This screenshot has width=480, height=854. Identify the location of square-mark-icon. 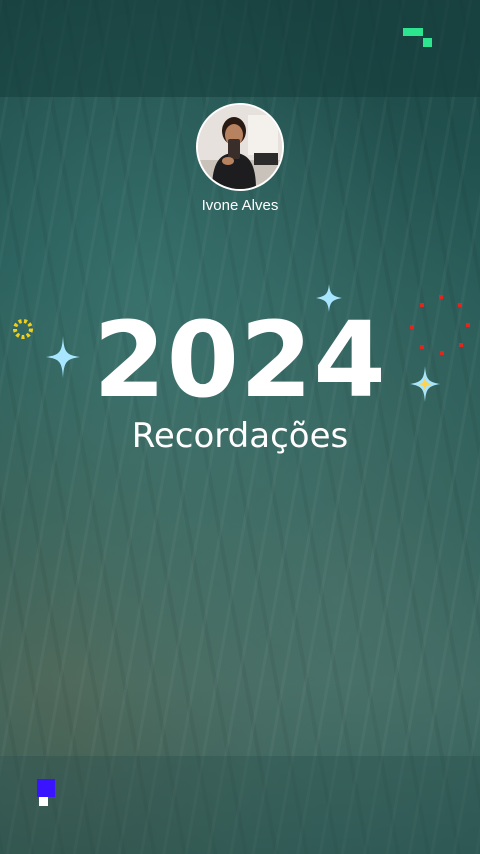
(47, 794).